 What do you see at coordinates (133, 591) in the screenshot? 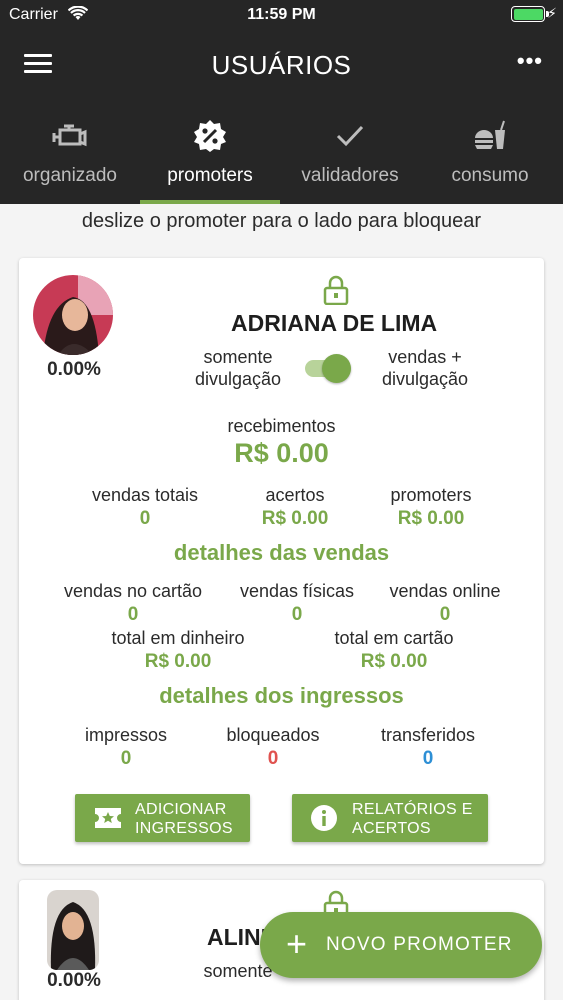
I see `sales-label: vendas no cartão` at bounding box center [133, 591].